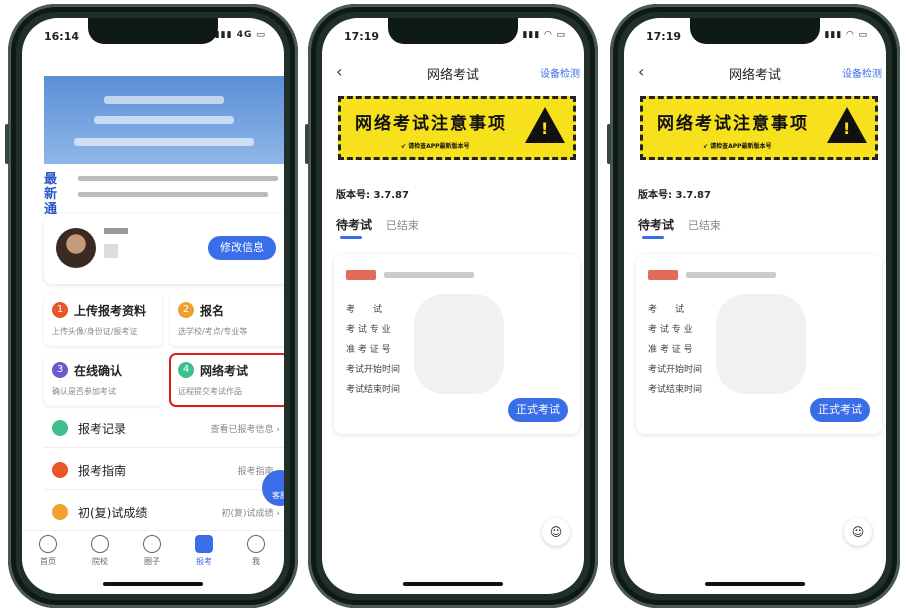 This screenshot has width=906, height=612. Describe the element at coordinates (674, 195) in the screenshot. I see `version-label: 版本号: 3.7.87` at that location.